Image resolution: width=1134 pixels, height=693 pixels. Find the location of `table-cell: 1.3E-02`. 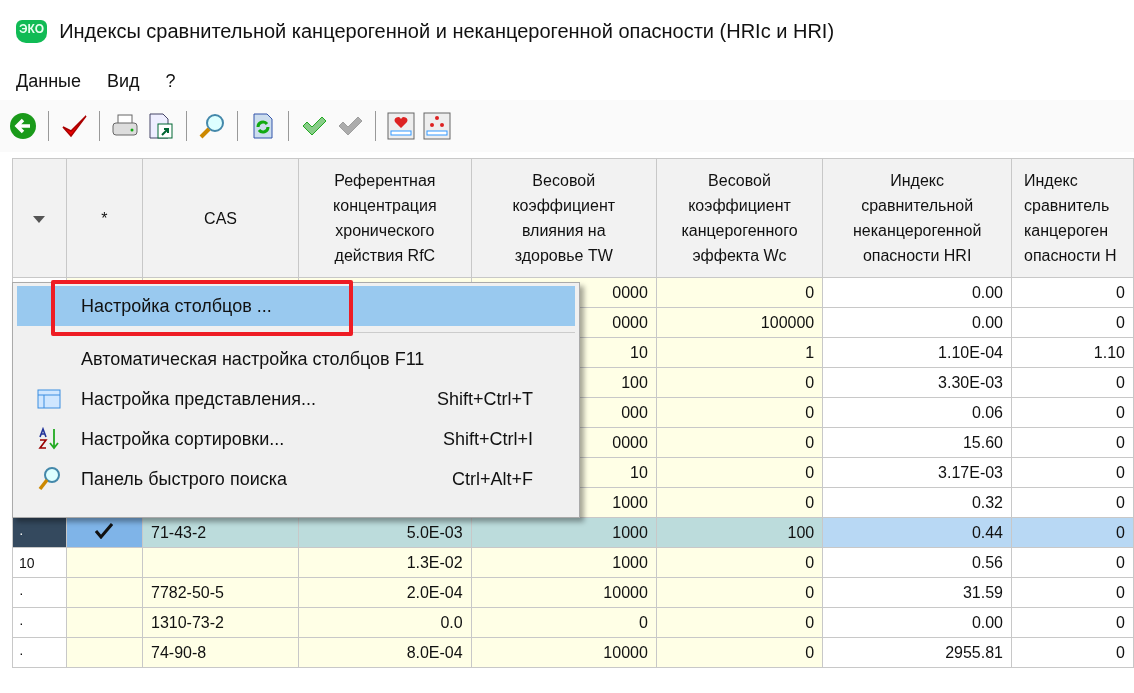

table-cell: 1.3E-02 is located at coordinates (434, 562).